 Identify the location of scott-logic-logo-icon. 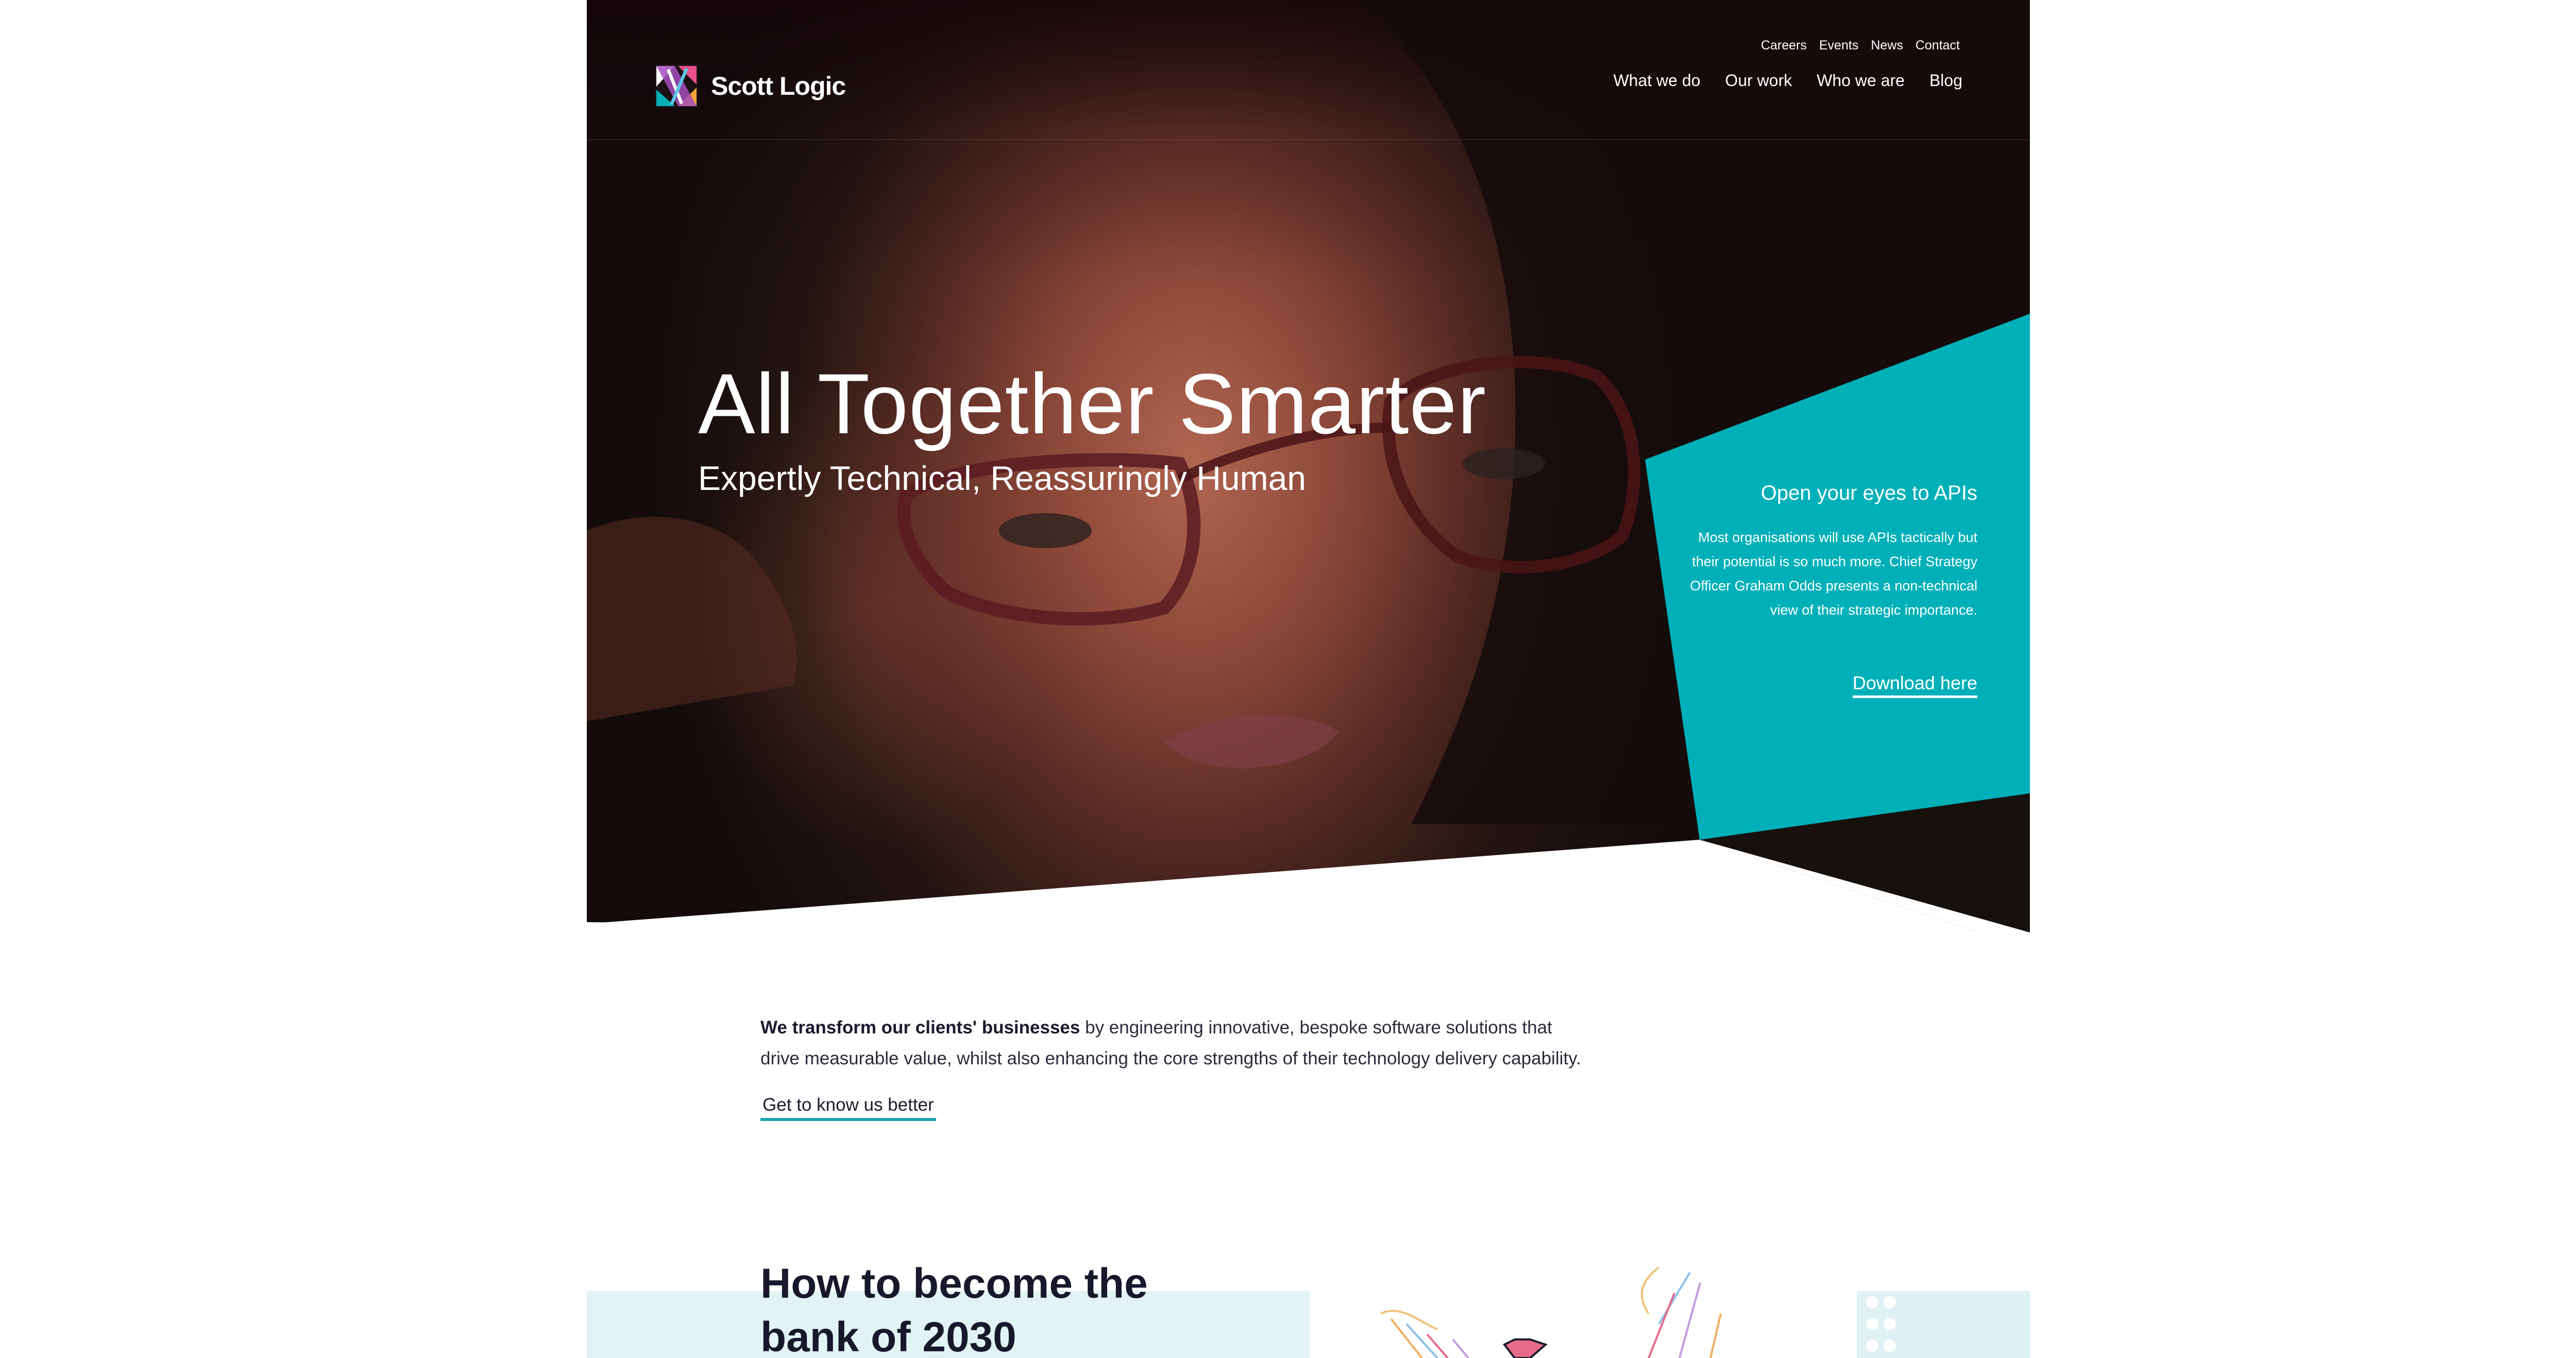
(676, 86).